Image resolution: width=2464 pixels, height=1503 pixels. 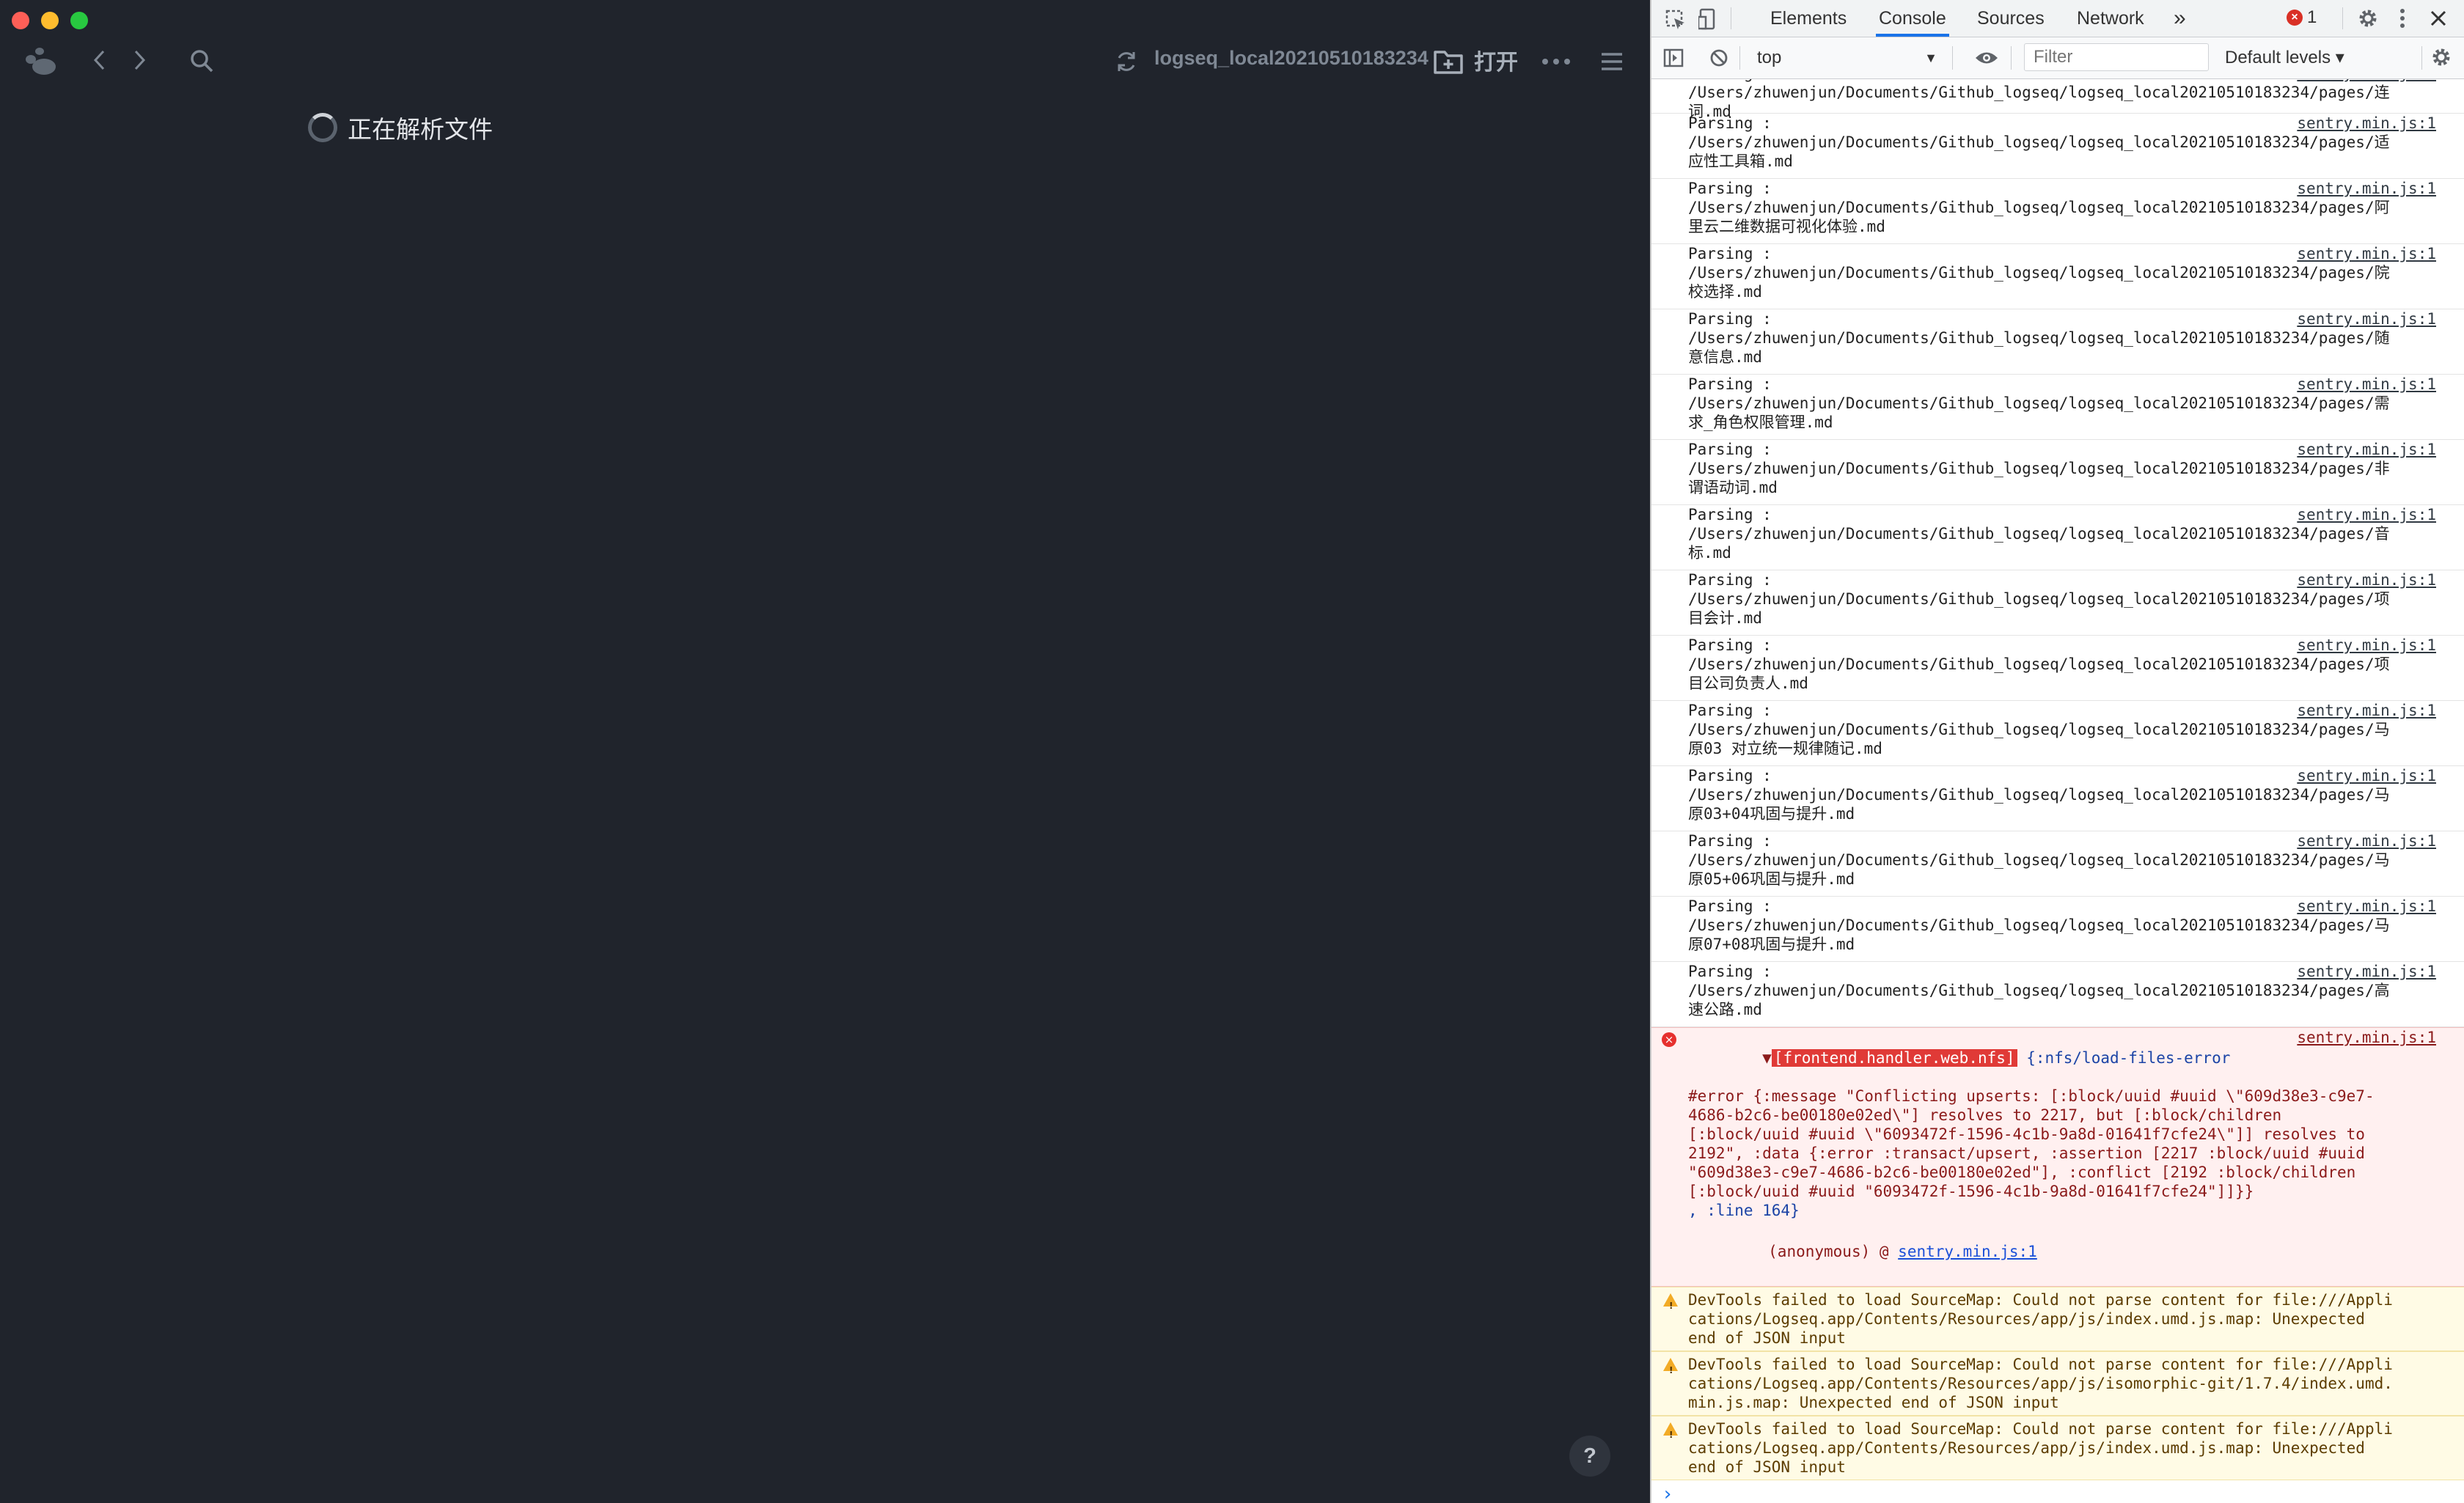 What do you see at coordinates (2116, 57) in the screenshot?
I see `console-filter-input` at bounding box center [2116, 57].